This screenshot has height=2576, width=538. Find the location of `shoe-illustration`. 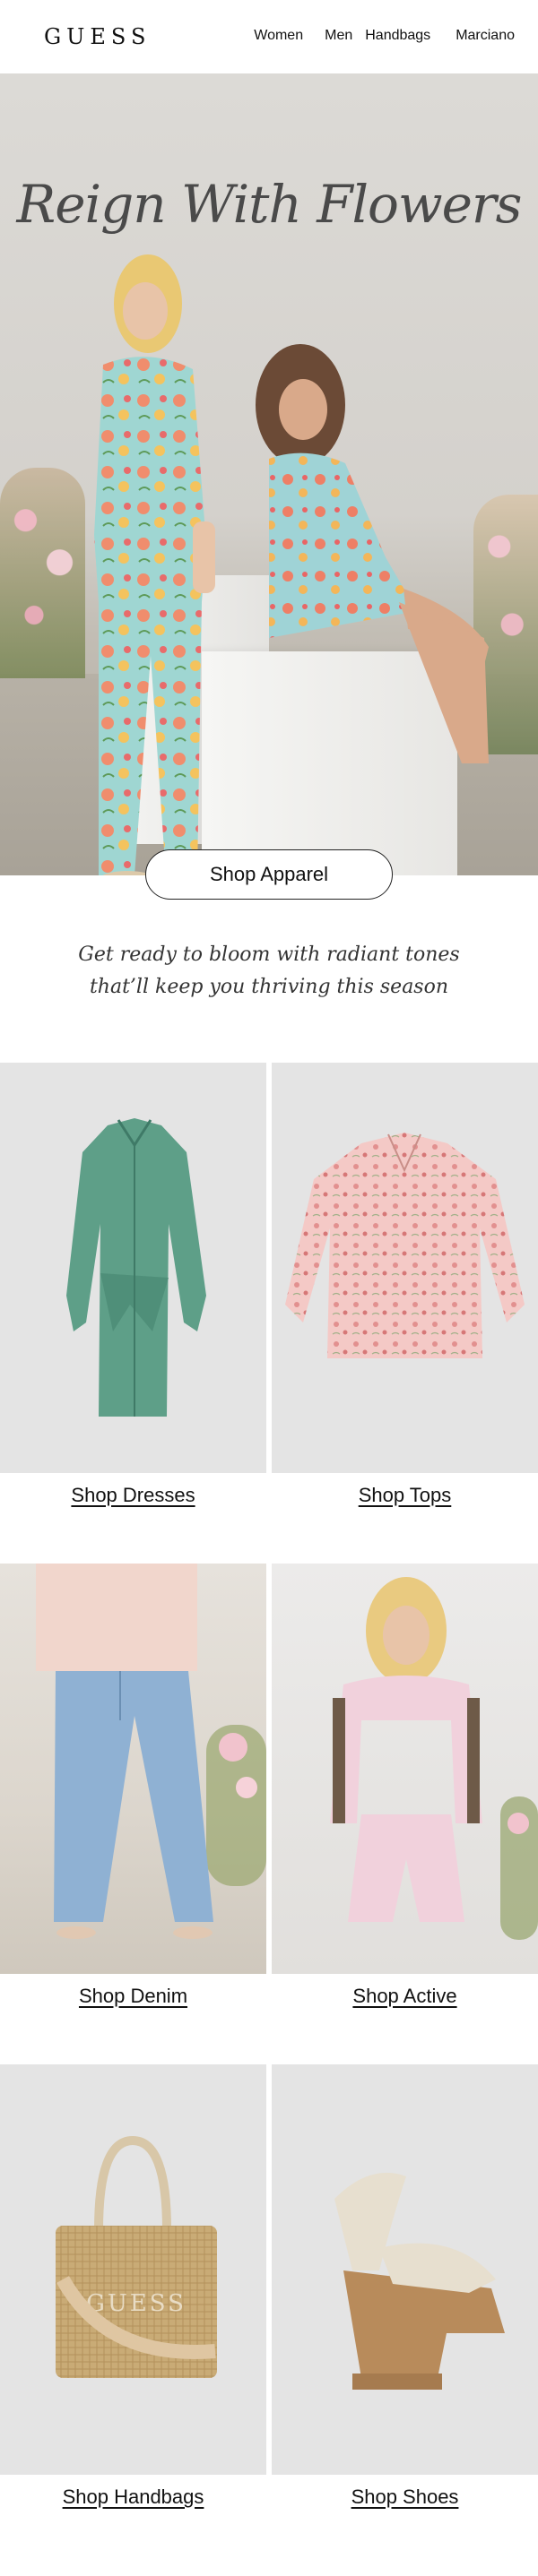

shoe-illustration is located at coordinates (419, 2281).